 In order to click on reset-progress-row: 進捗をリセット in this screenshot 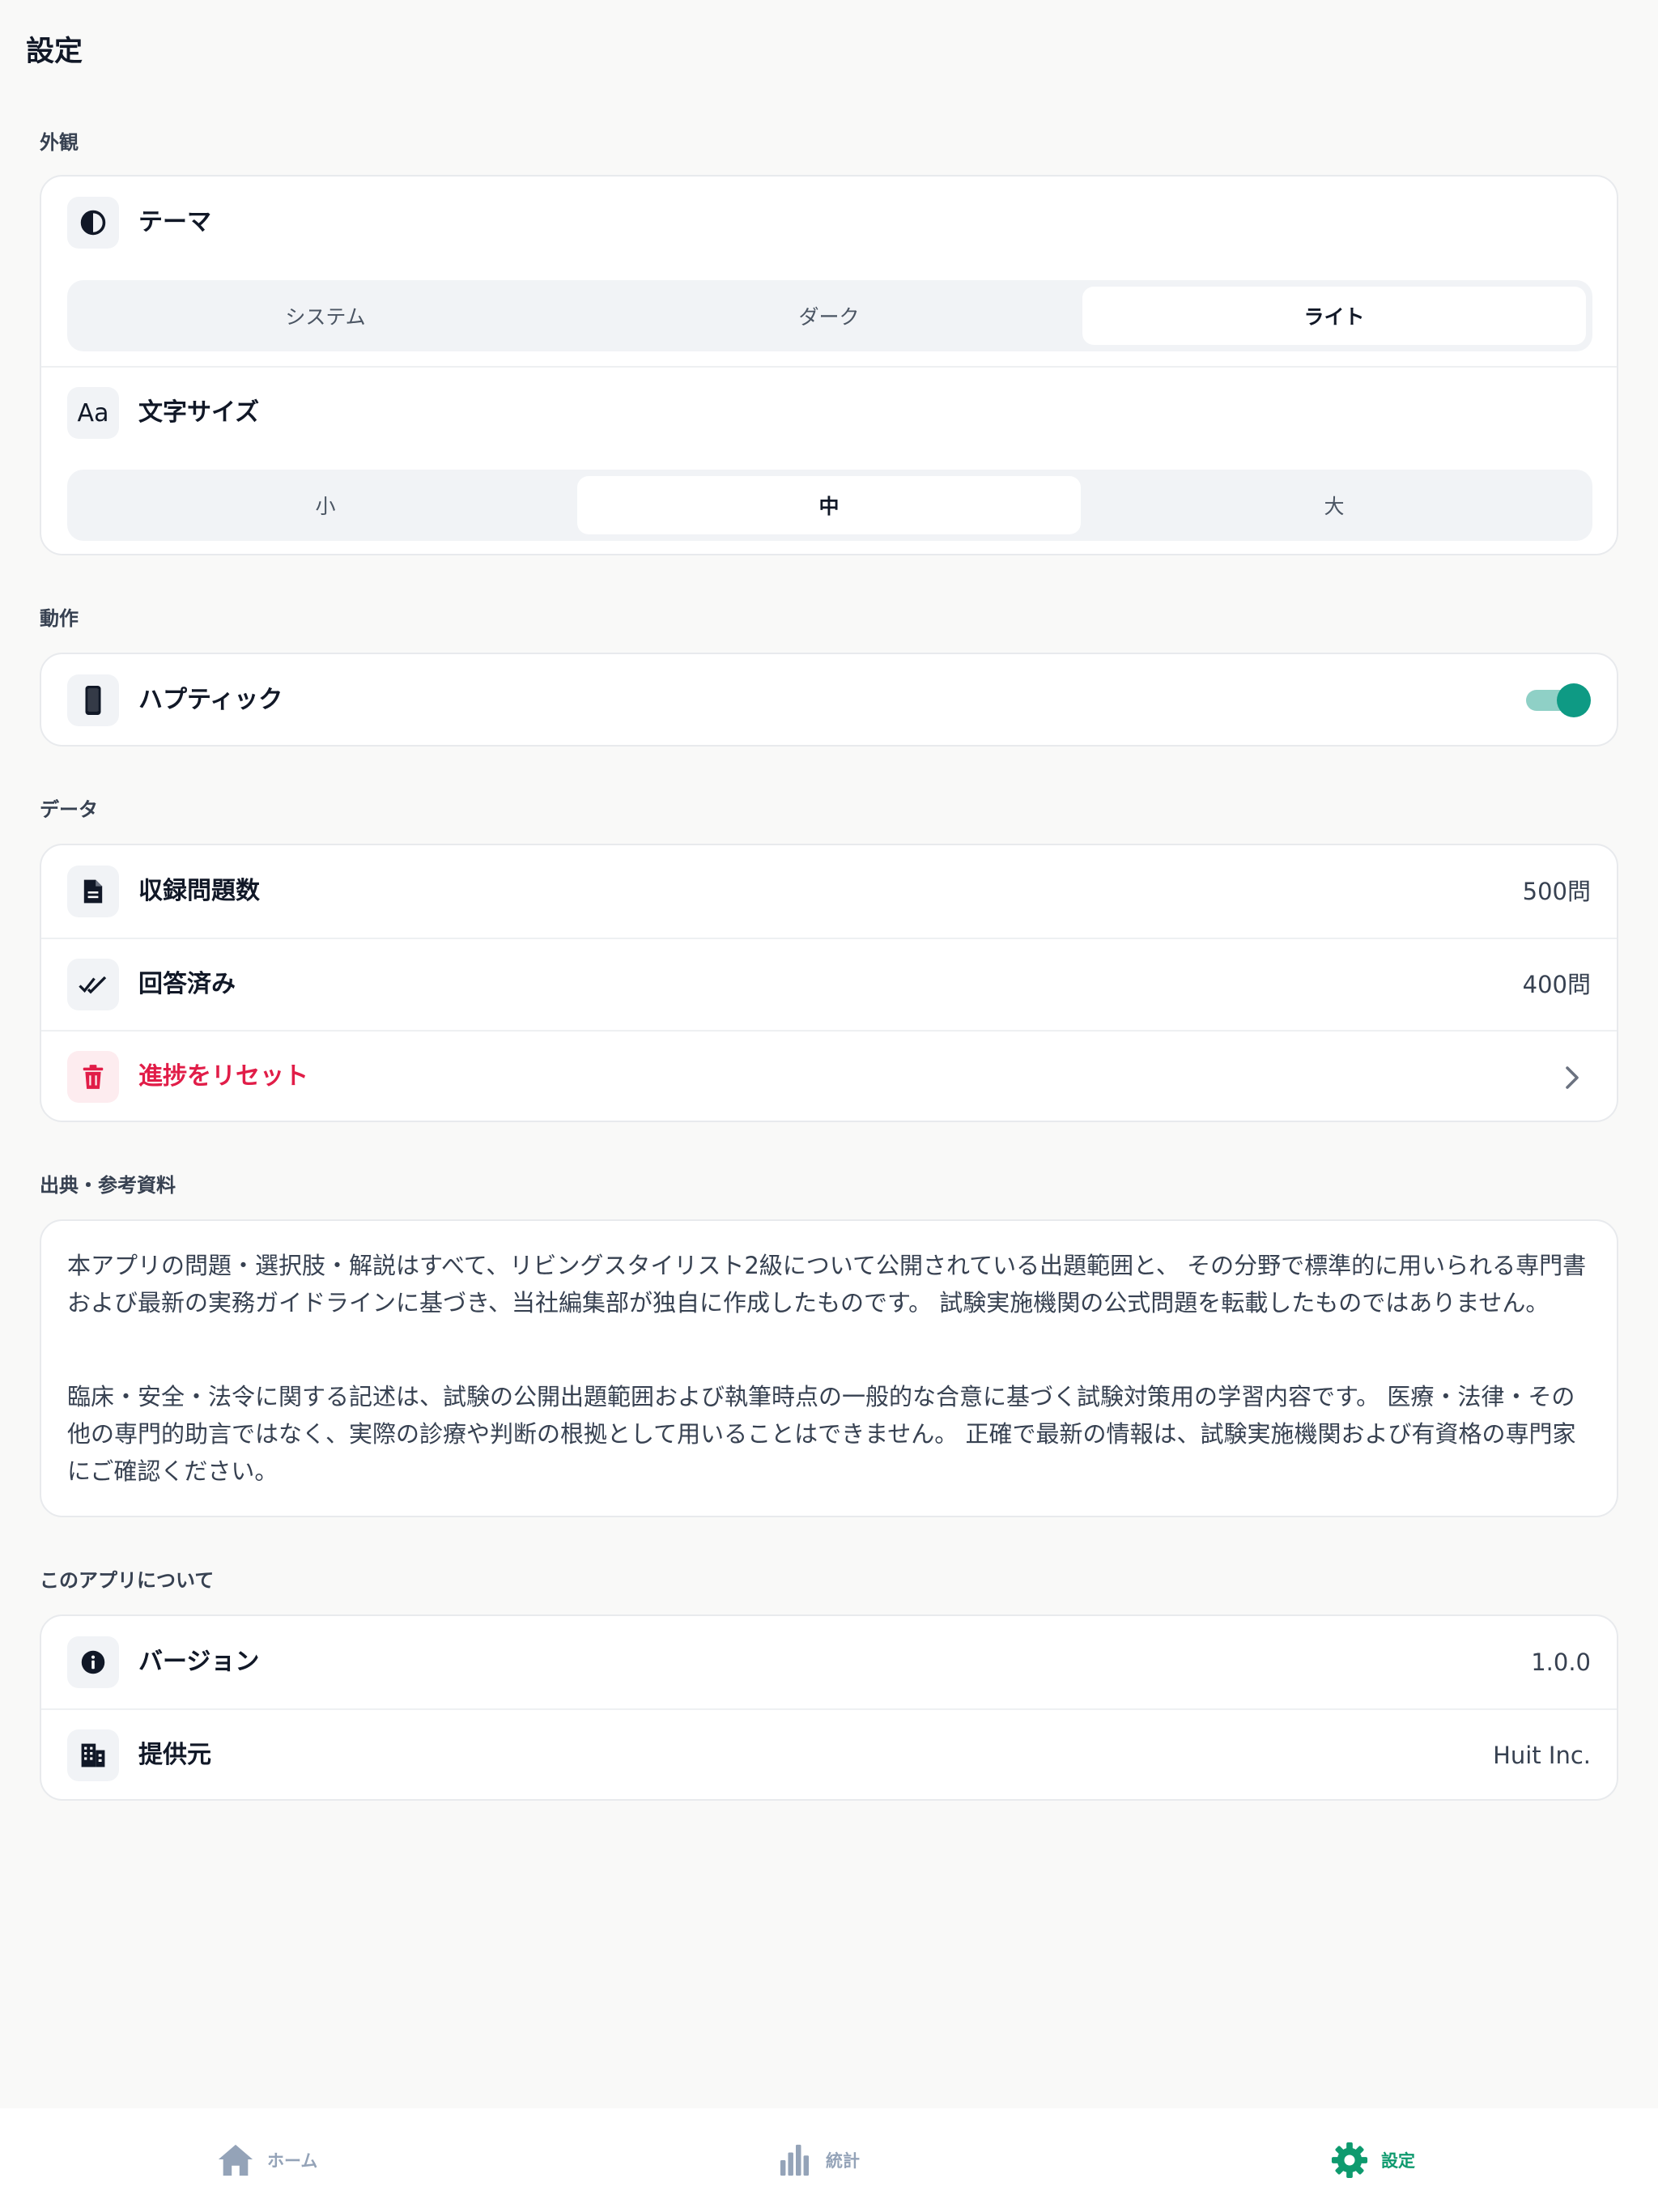, I will do `click(829, 1076)`.